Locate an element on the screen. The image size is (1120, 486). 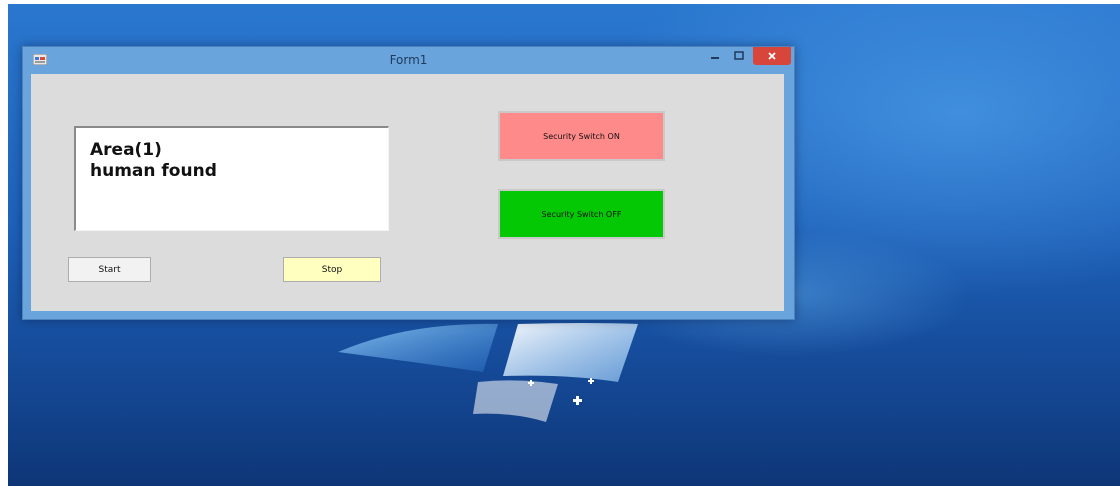
minimize-icon is located at coordinates (715, 58).